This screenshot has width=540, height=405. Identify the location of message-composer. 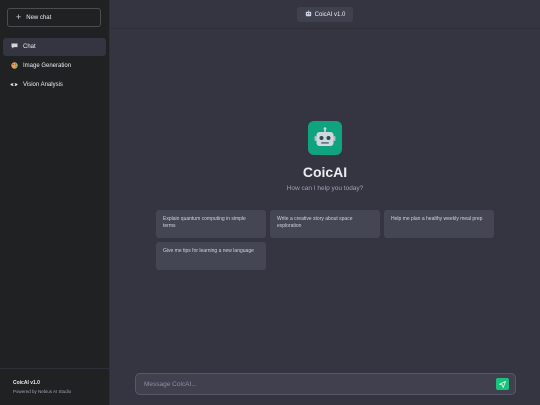
(325, 384).